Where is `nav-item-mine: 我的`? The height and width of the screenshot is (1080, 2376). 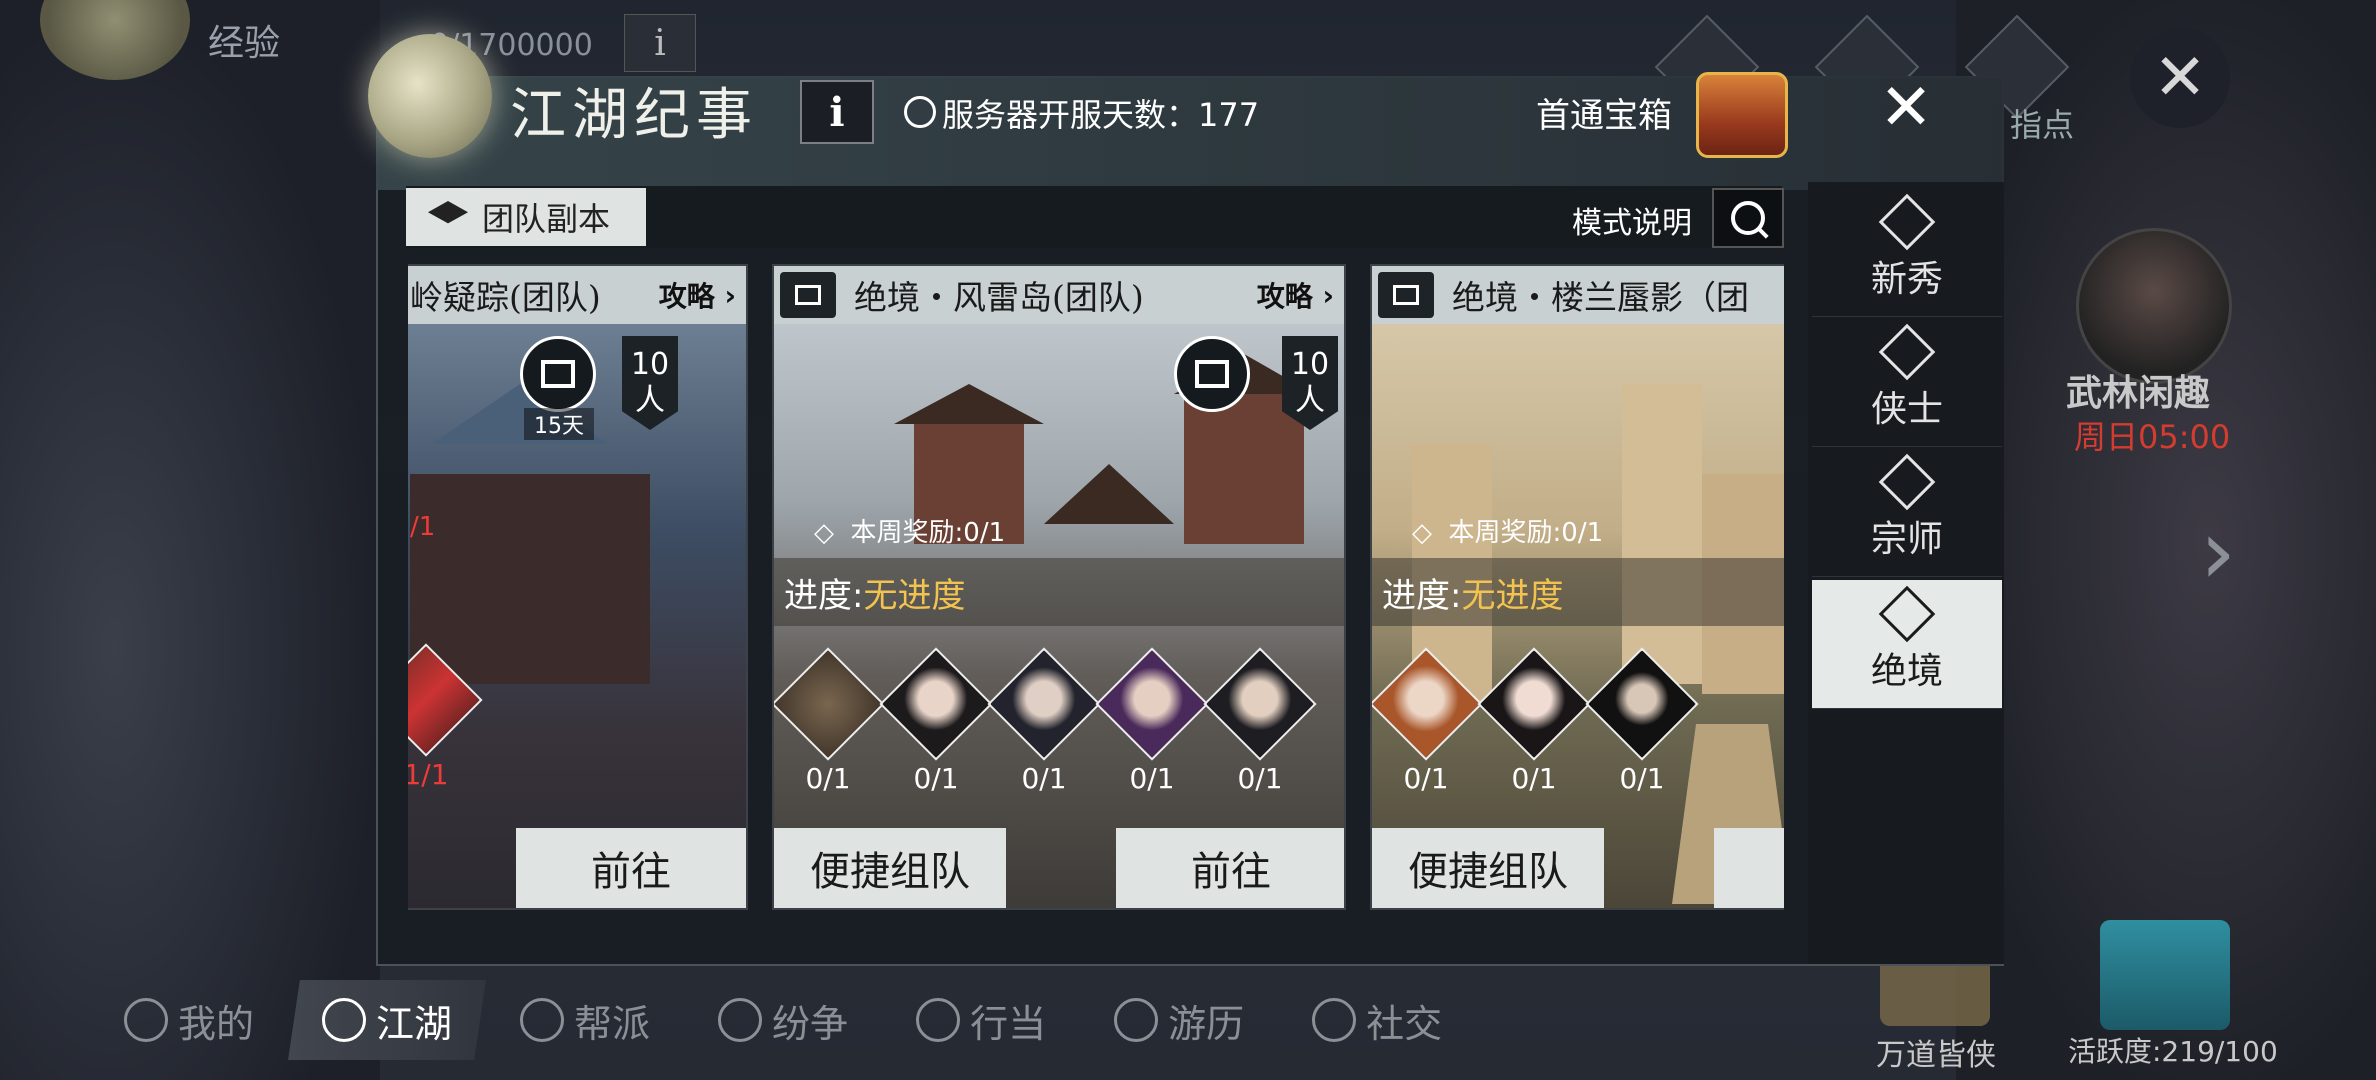
nav-item-mine: 我的 is located at coordinates (189, 1020).